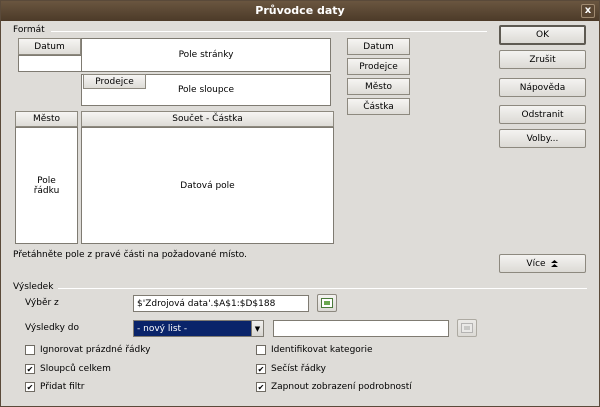  What do you see at coordinates (378, 46) in the screenshot?
I see `available-field-datum: Datum` at bounding box center [378, 46].